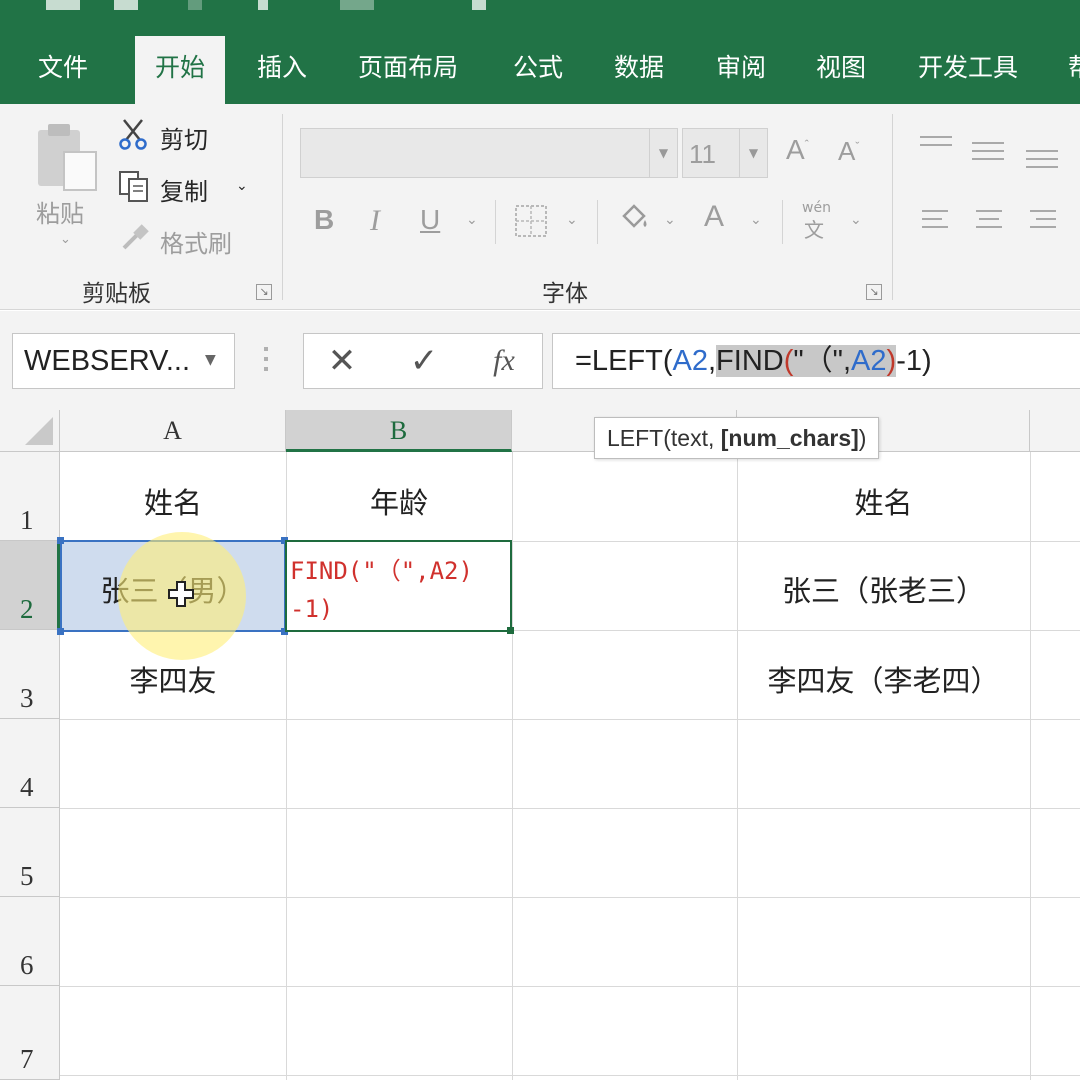 The image size is (1080, 1080). I want to click on font-size-combo: 11 ▼, so click(725, 153).